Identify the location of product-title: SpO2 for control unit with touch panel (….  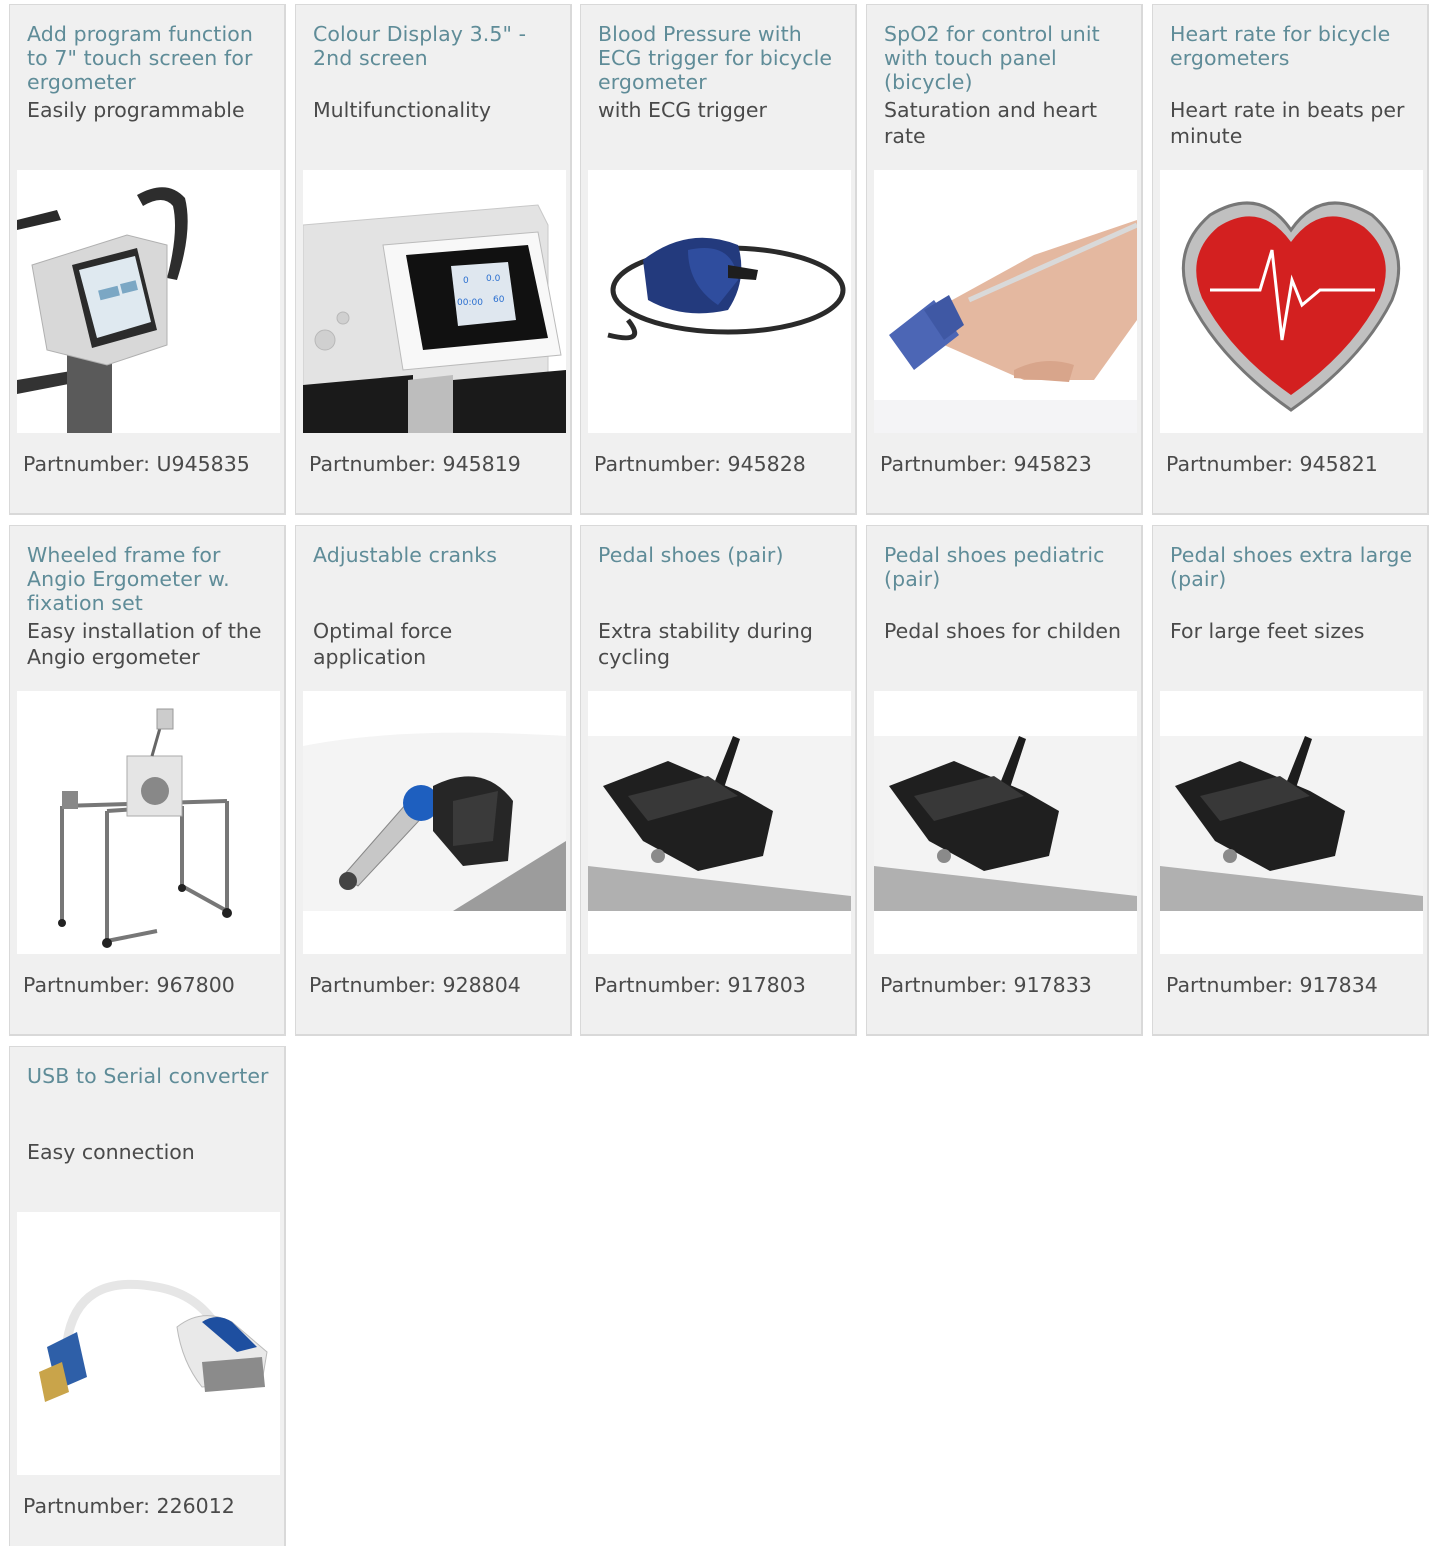
(1006, 58).